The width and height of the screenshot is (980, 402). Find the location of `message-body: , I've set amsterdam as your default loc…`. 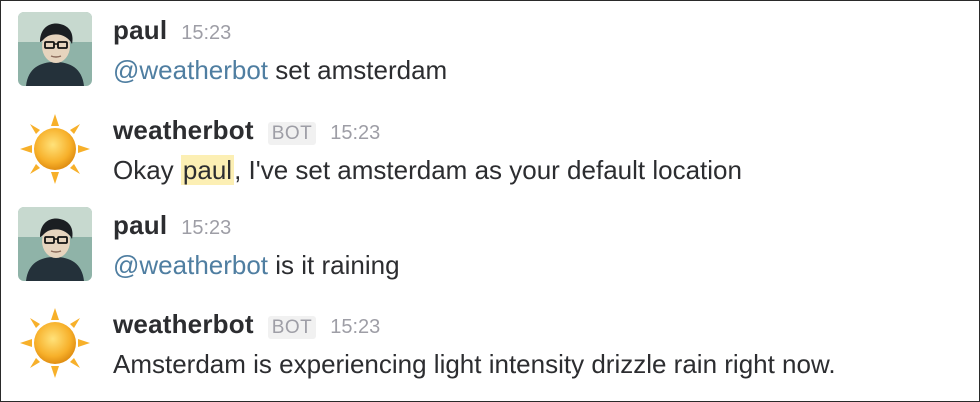

message-body: , I've set amsterdam as your default loc… is located at coordinates (488, 170).